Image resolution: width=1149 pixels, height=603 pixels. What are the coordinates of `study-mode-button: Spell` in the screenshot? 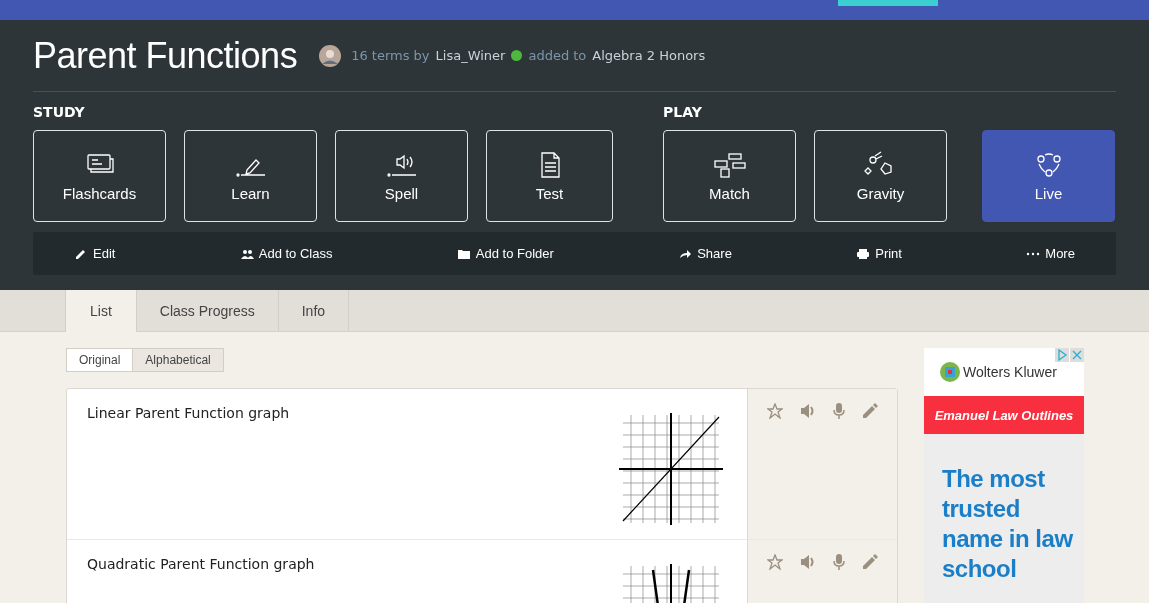 It's located at (401, 176).